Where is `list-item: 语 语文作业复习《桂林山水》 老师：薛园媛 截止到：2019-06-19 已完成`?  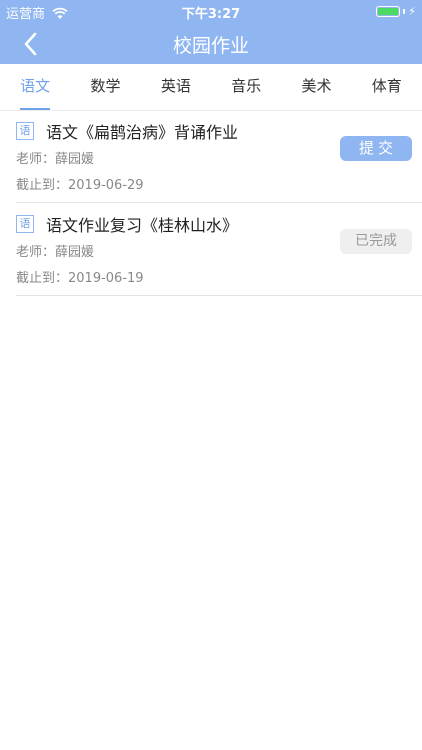 list-item: 语 语文作业复习《桂林山水》 老师：薛园媛 截止到：2019-06-19 已完成 is located at coordinates (219, 249).